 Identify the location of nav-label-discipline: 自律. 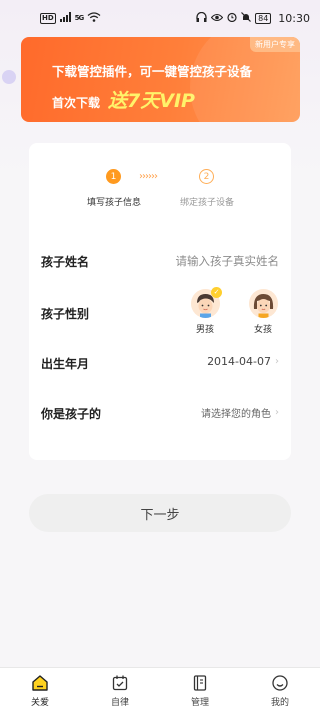
(119, 703).